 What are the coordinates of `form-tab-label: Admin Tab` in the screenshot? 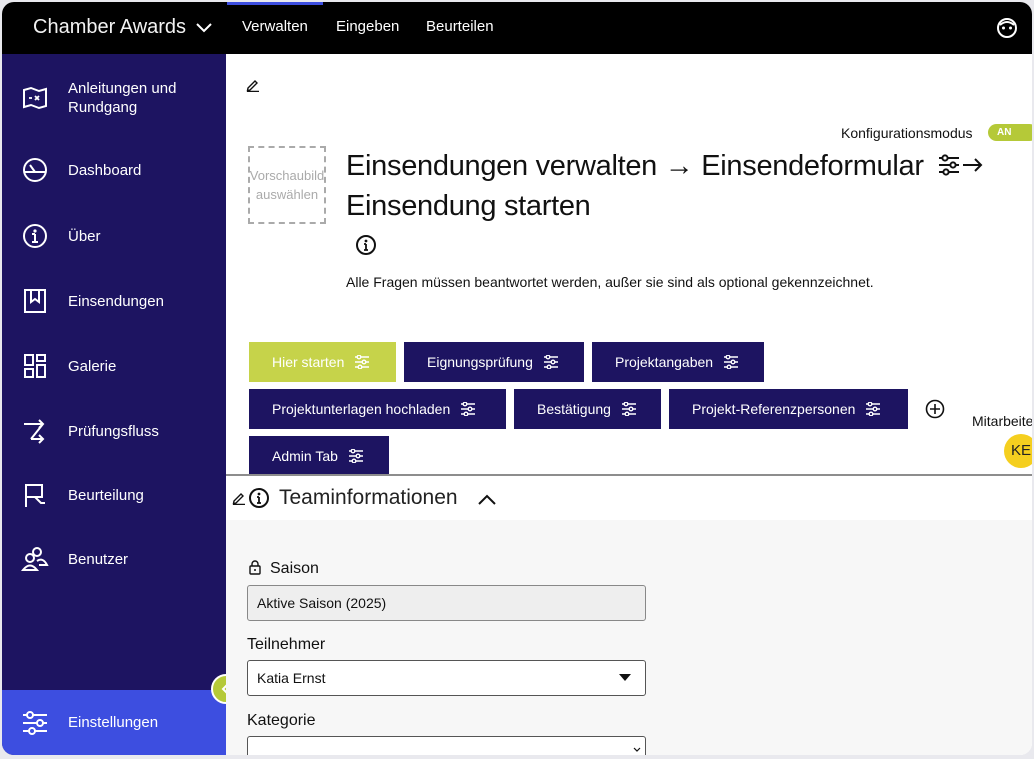 It's located at (305, 456).